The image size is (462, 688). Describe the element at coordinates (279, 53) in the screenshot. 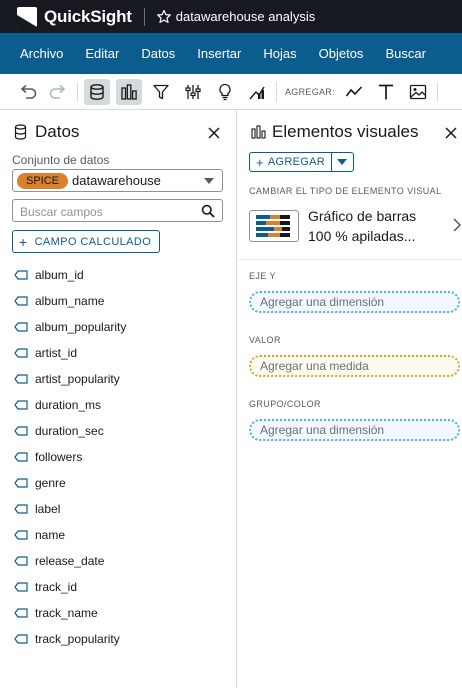

I see `menu-hojas: Hojas` at that location.